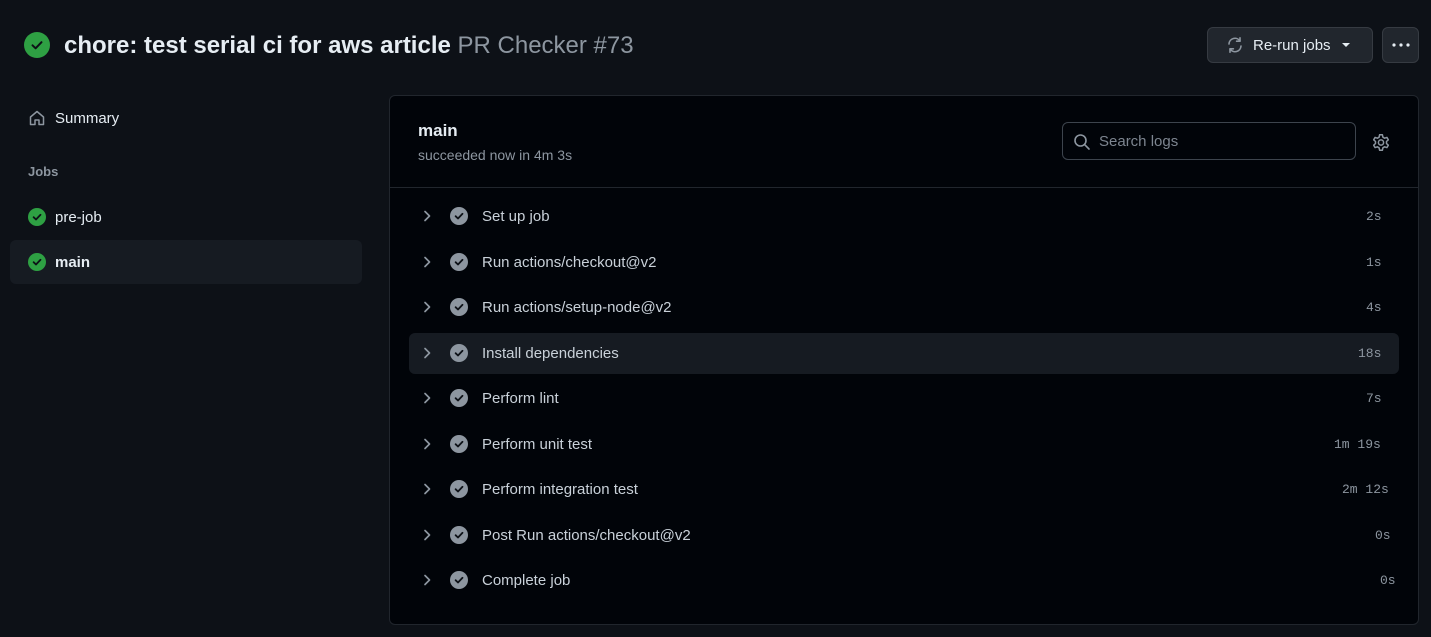  What do you see at coordinates (904, 262) in the screenshot?
I see `step-row: Run actions/checkout@v2 1s` at bounding box center [904, 262].